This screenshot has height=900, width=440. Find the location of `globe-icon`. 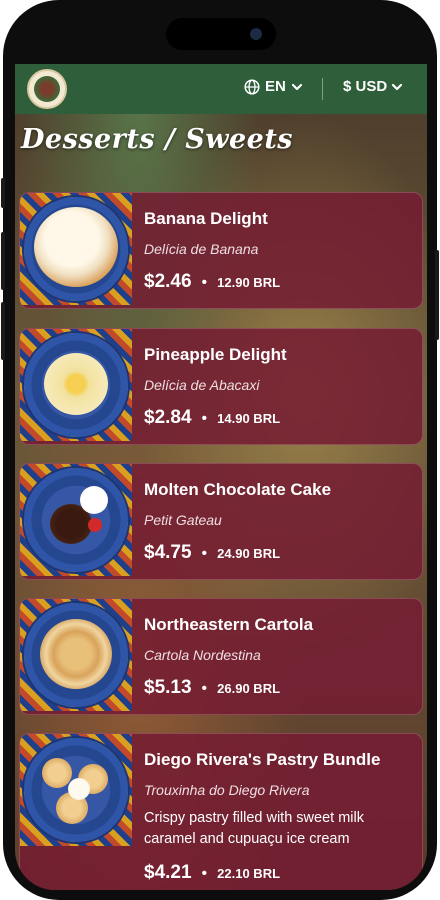

globe-icon is located at coordinates (252, 86).